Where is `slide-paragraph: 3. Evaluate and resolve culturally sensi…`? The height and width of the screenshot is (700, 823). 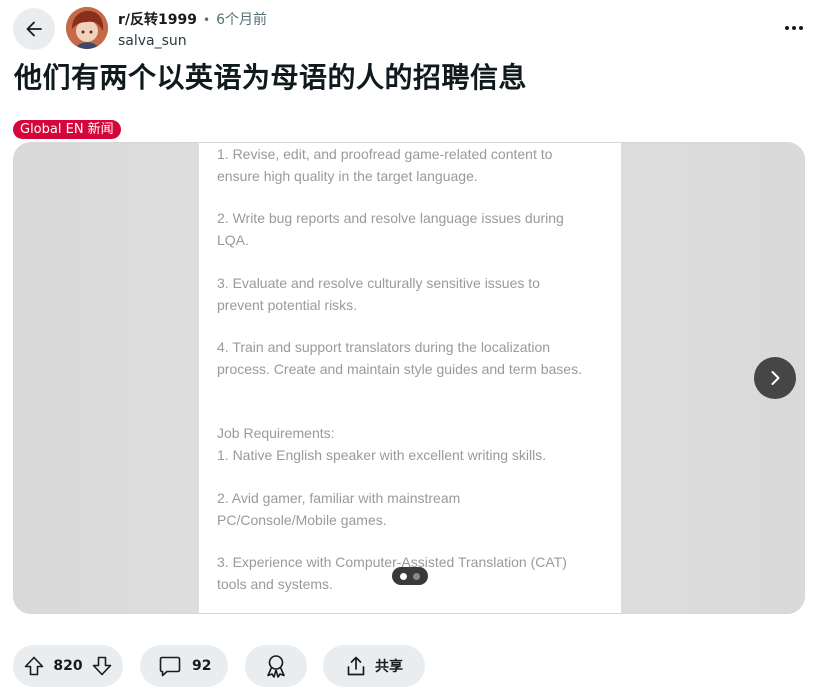 slide-paragraph: 3. Evaluate and resolve culturally sensi… is located at coordinates (414, 294).